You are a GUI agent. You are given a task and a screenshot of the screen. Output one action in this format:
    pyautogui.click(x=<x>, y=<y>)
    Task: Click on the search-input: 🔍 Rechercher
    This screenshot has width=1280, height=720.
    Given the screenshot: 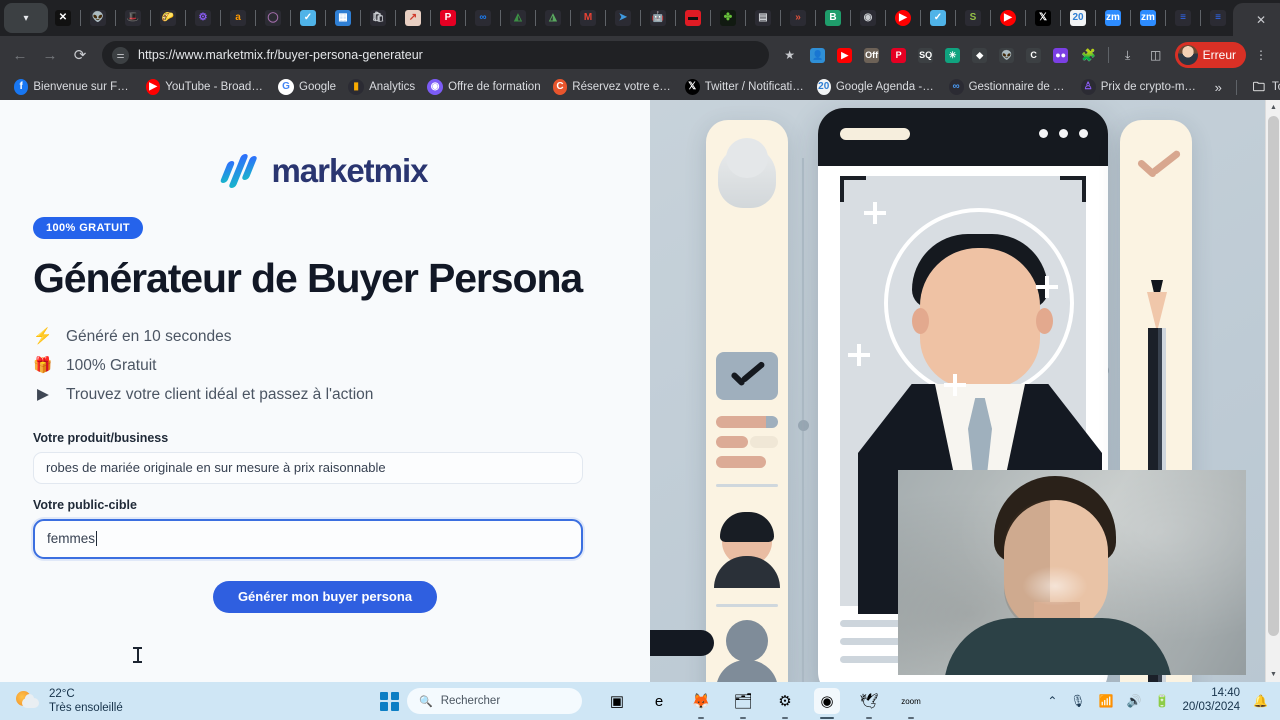 What is the action you would take?
    pyautogui.click(x=494, y=701)
    